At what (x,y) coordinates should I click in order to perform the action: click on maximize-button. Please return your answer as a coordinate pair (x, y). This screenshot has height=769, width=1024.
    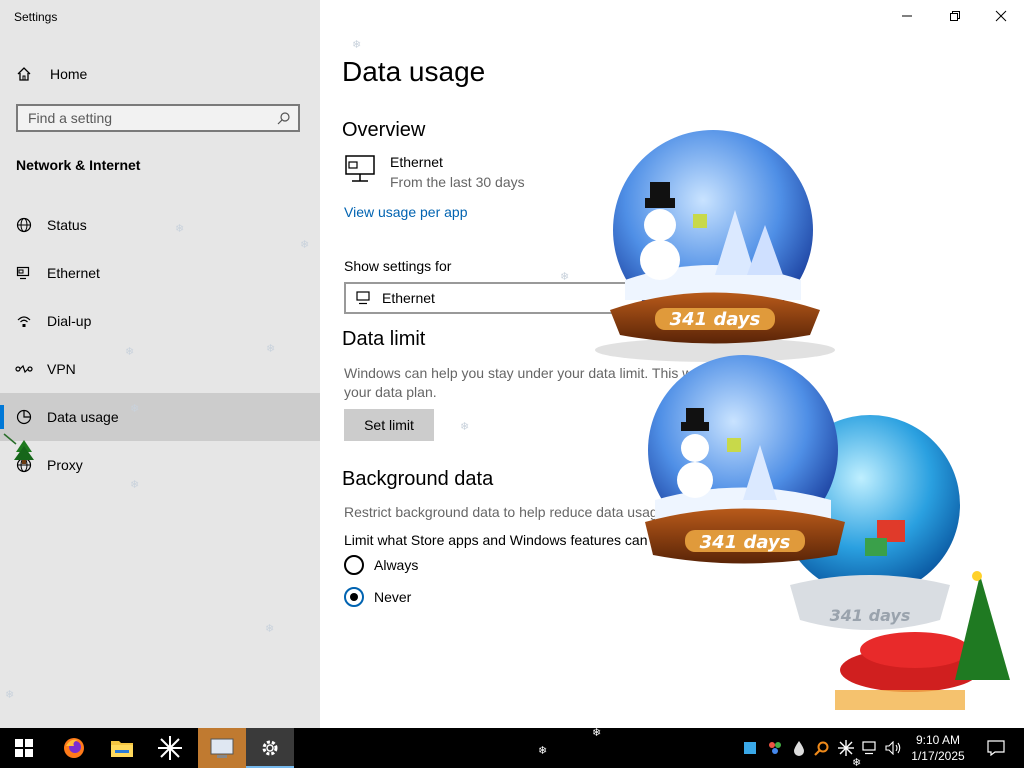
    Looking at the image, I should click on (955, 16).